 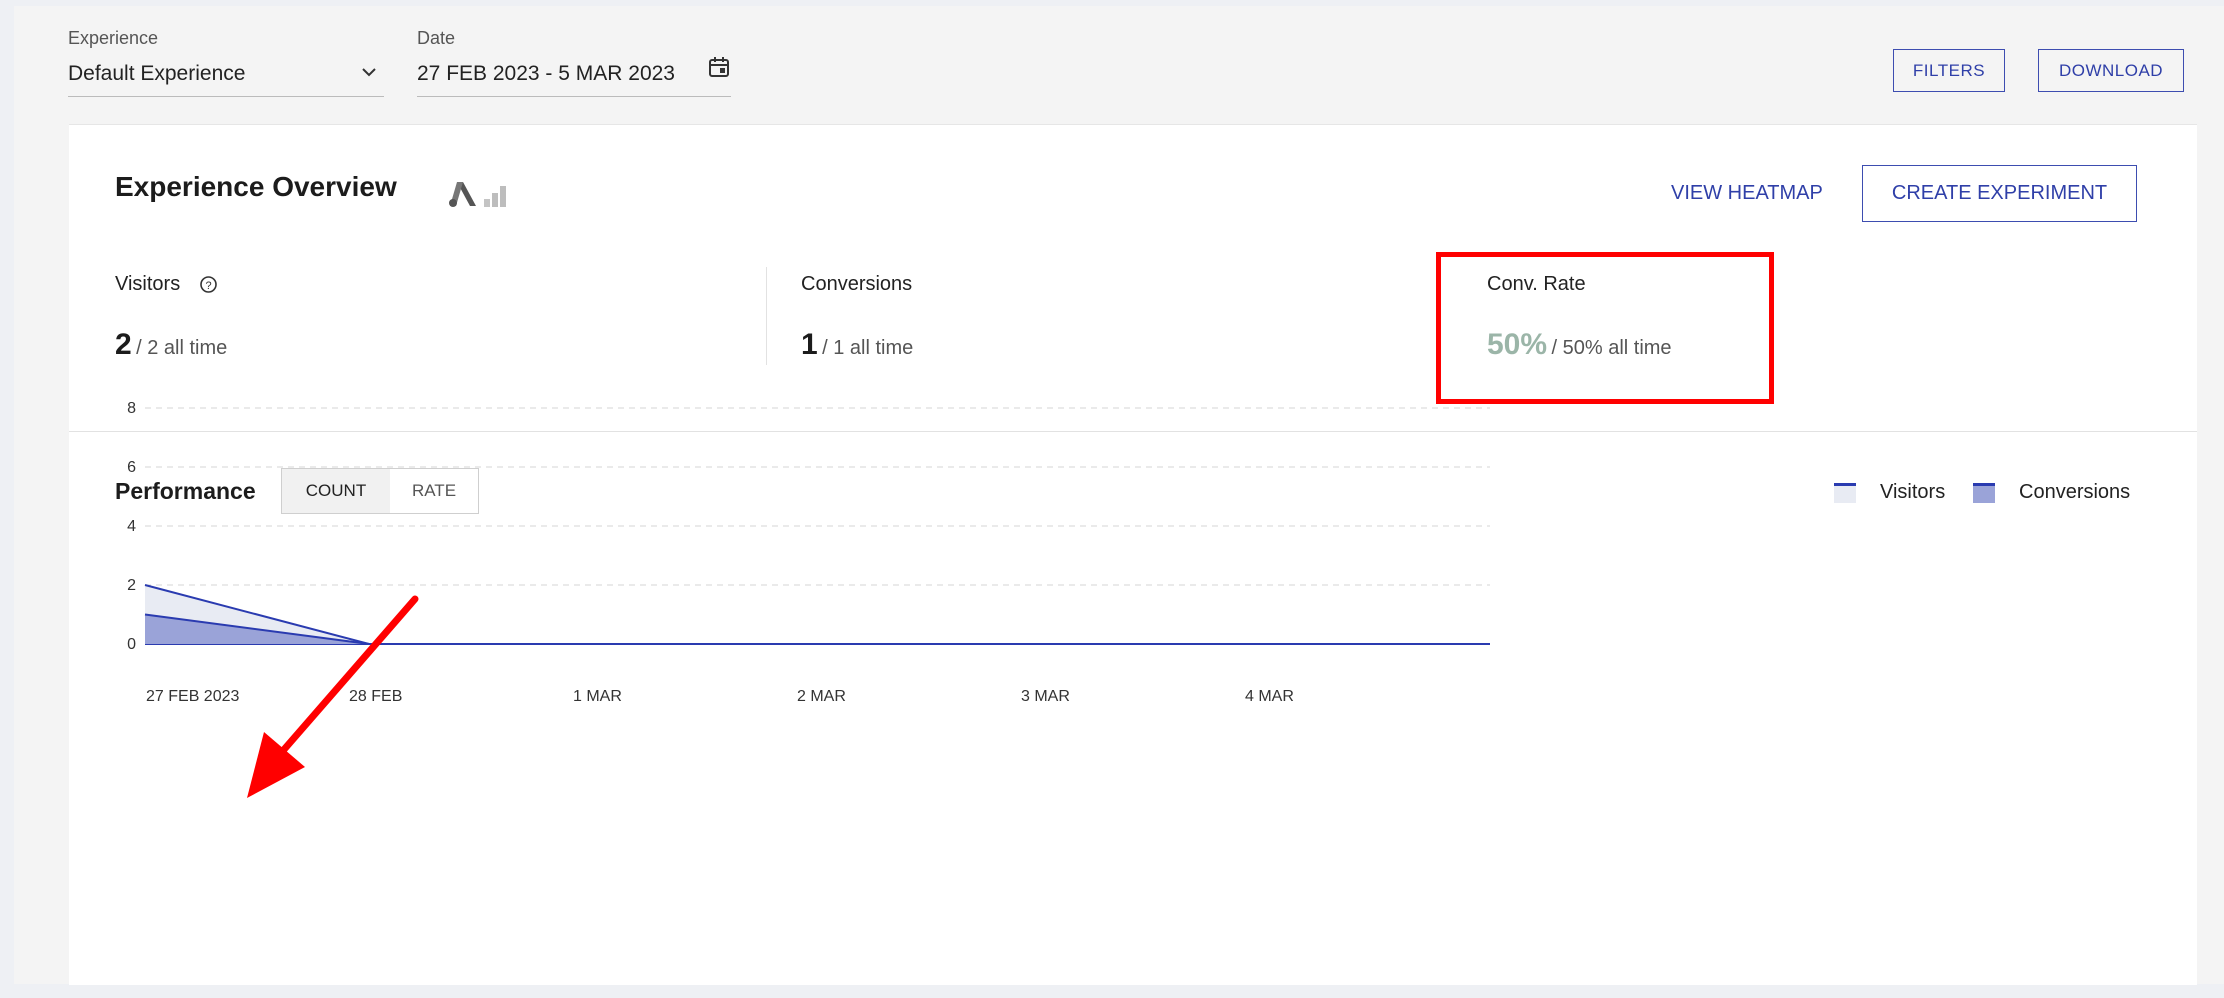 What do you see at coordinates (156, 74) in the screenshot?
I see `experience-select: Default Experience` at bounding box center [156, 74].